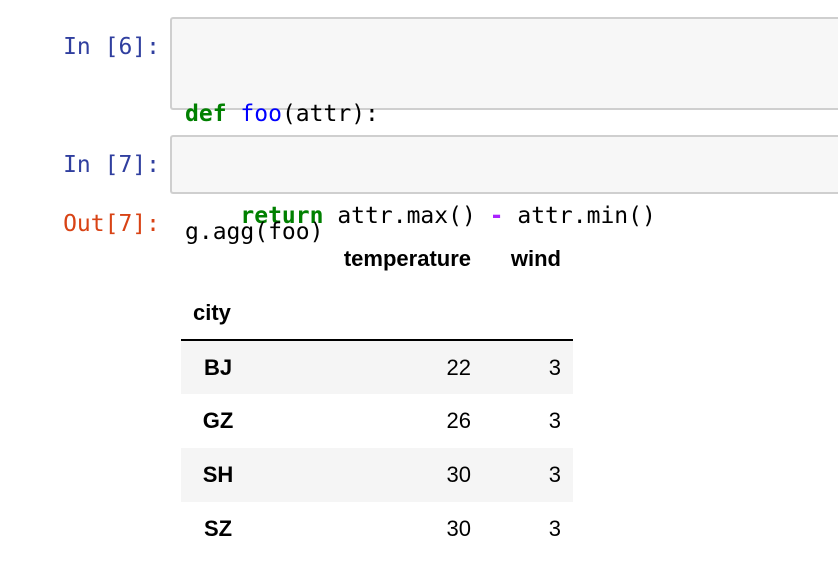  Describe the element at coordinates (377, 367) in the screenshot. I see `table-row: BJ 22 3` at that location.